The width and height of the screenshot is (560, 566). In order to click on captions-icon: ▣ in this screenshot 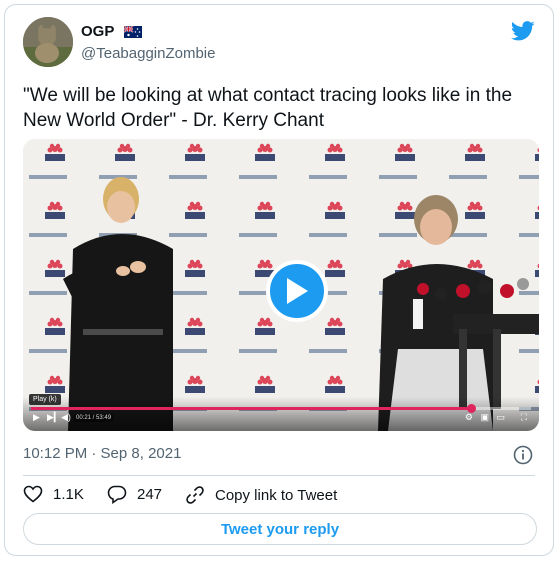, I will do `click(484, 417)`.